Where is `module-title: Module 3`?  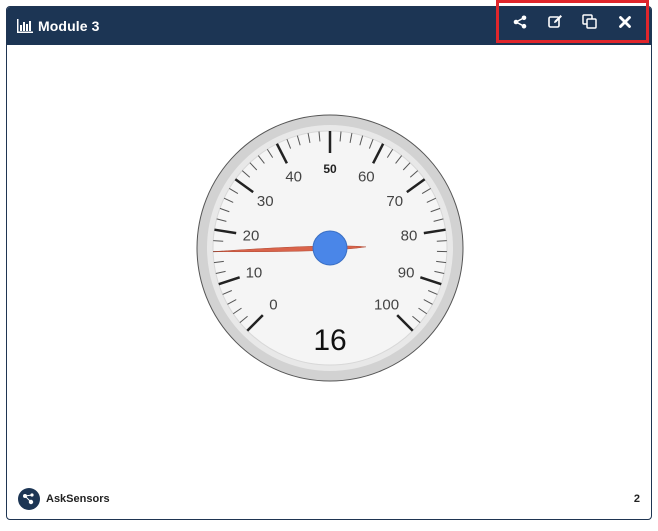
module-title: Module 3 is located at coordinates (69, 26).